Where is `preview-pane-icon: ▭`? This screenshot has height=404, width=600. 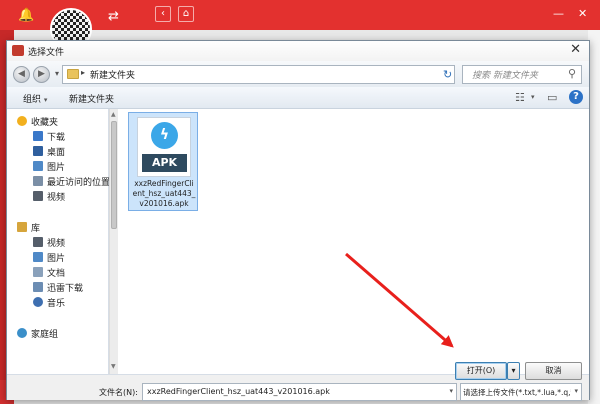 preview-pane-icon: ▭ is located at coordinates (552, 97).